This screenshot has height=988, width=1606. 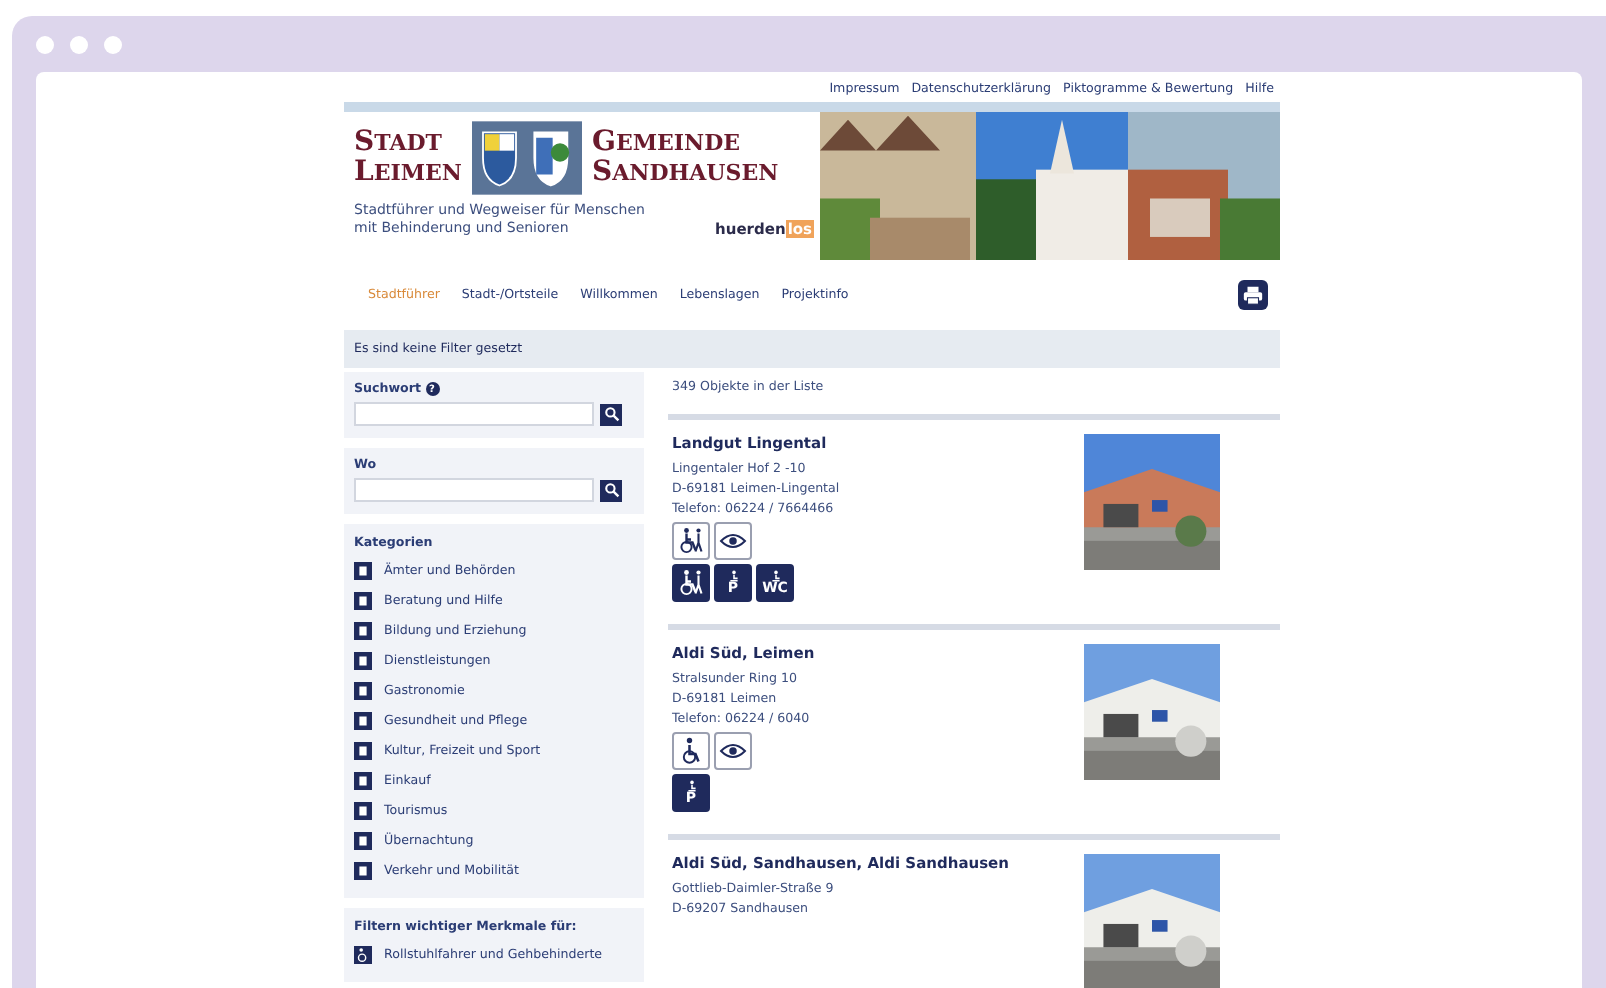 What do you see at coordinates (667, 143) in the screenshot?
I see `municipality-name: GEMEINDE` at bounding box center [667, 143].